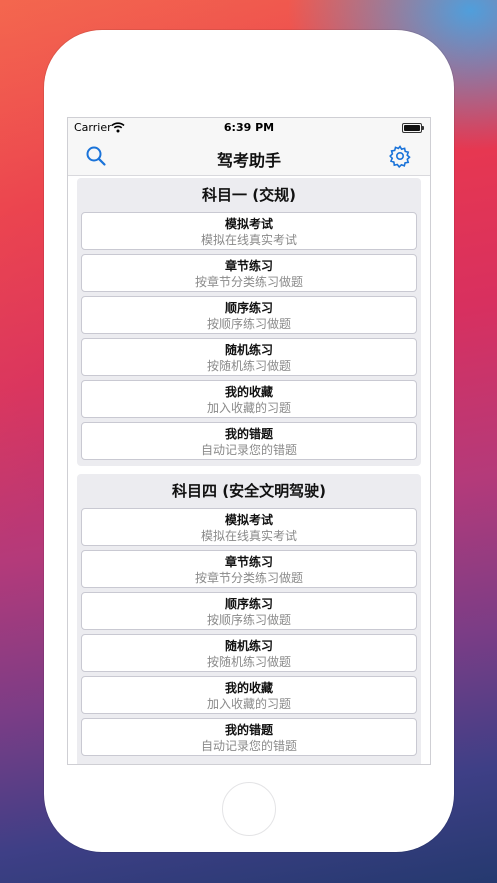  I want to click on navigation-bar: 驾考助手, so click(249, 157).